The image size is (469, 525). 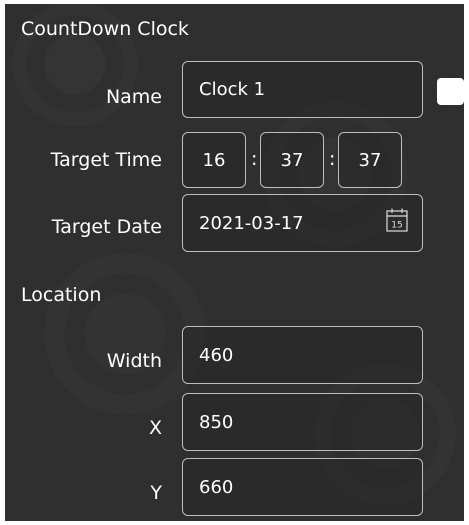 I want to click on enable-checkbox, so click(x=450, y=91).